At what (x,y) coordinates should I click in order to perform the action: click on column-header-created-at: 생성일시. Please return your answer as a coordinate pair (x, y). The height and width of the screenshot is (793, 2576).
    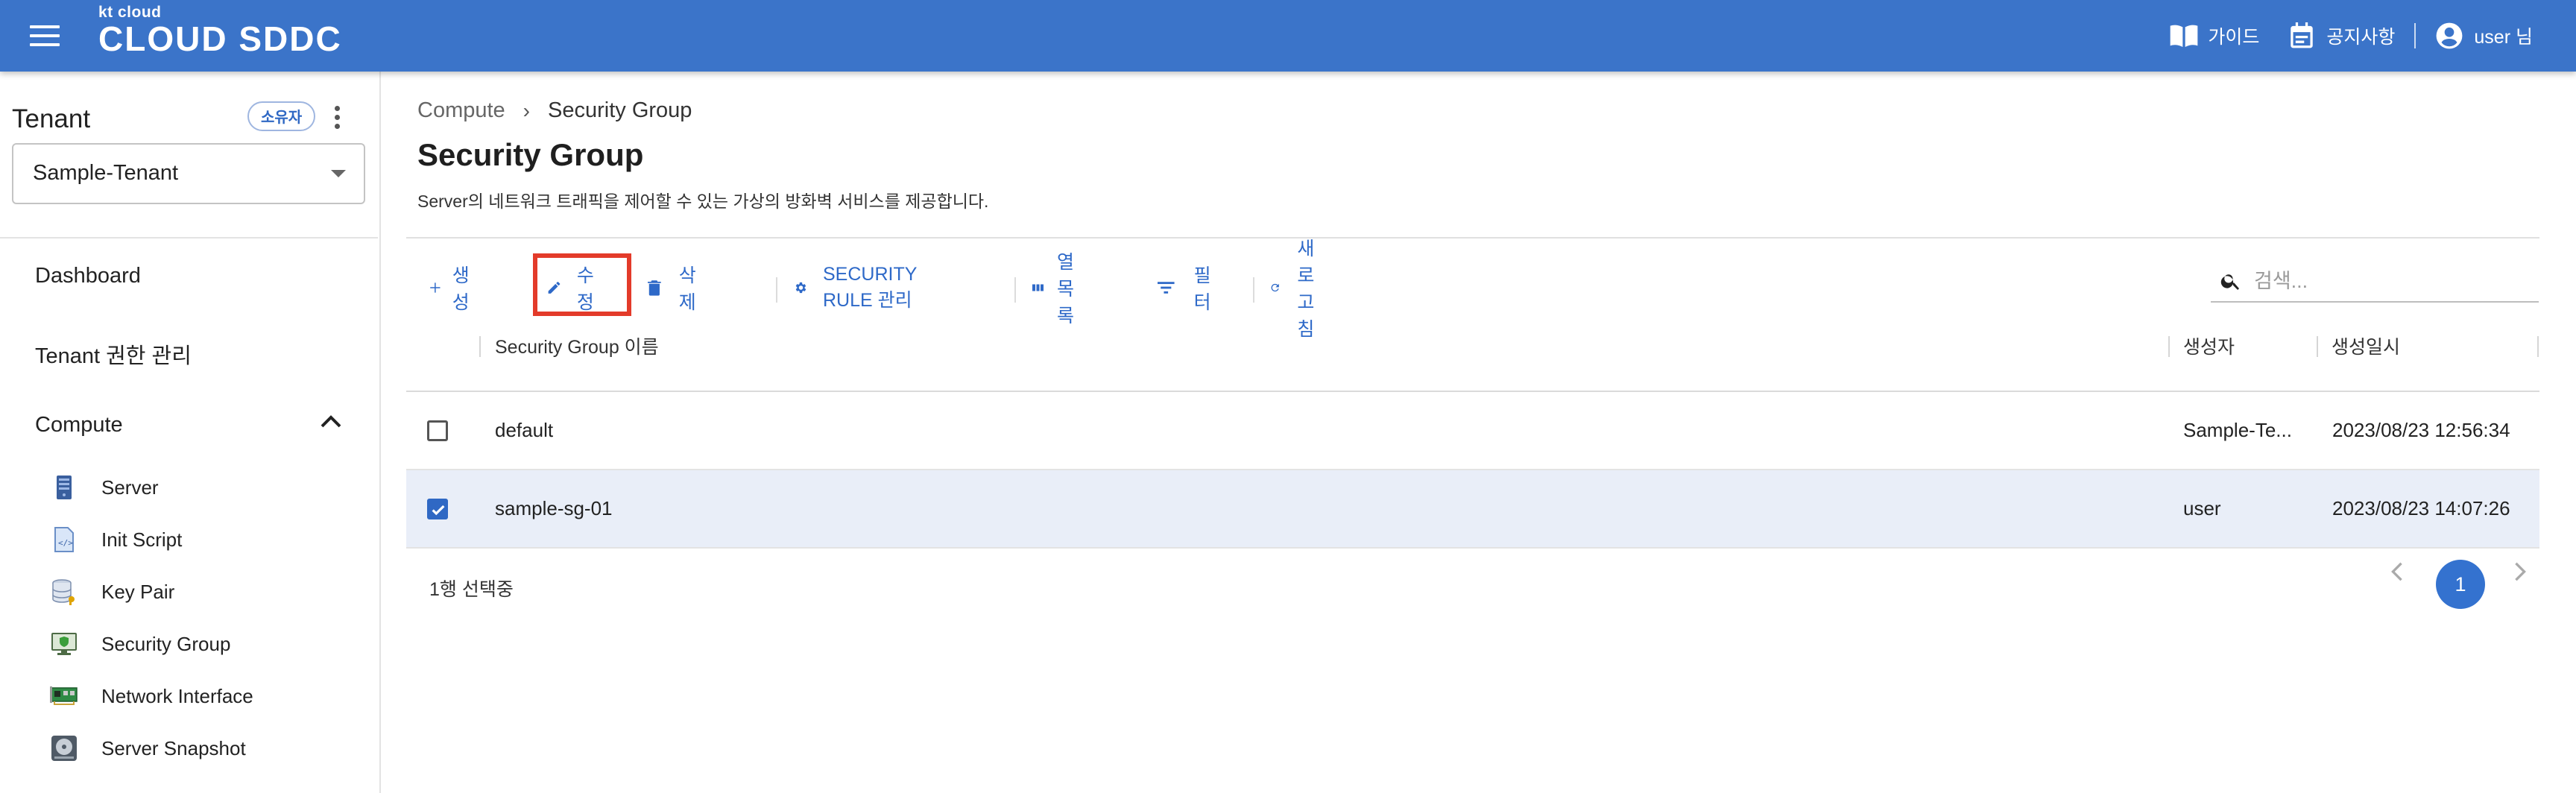
    Looking at the image, I should click on (2366, 345).